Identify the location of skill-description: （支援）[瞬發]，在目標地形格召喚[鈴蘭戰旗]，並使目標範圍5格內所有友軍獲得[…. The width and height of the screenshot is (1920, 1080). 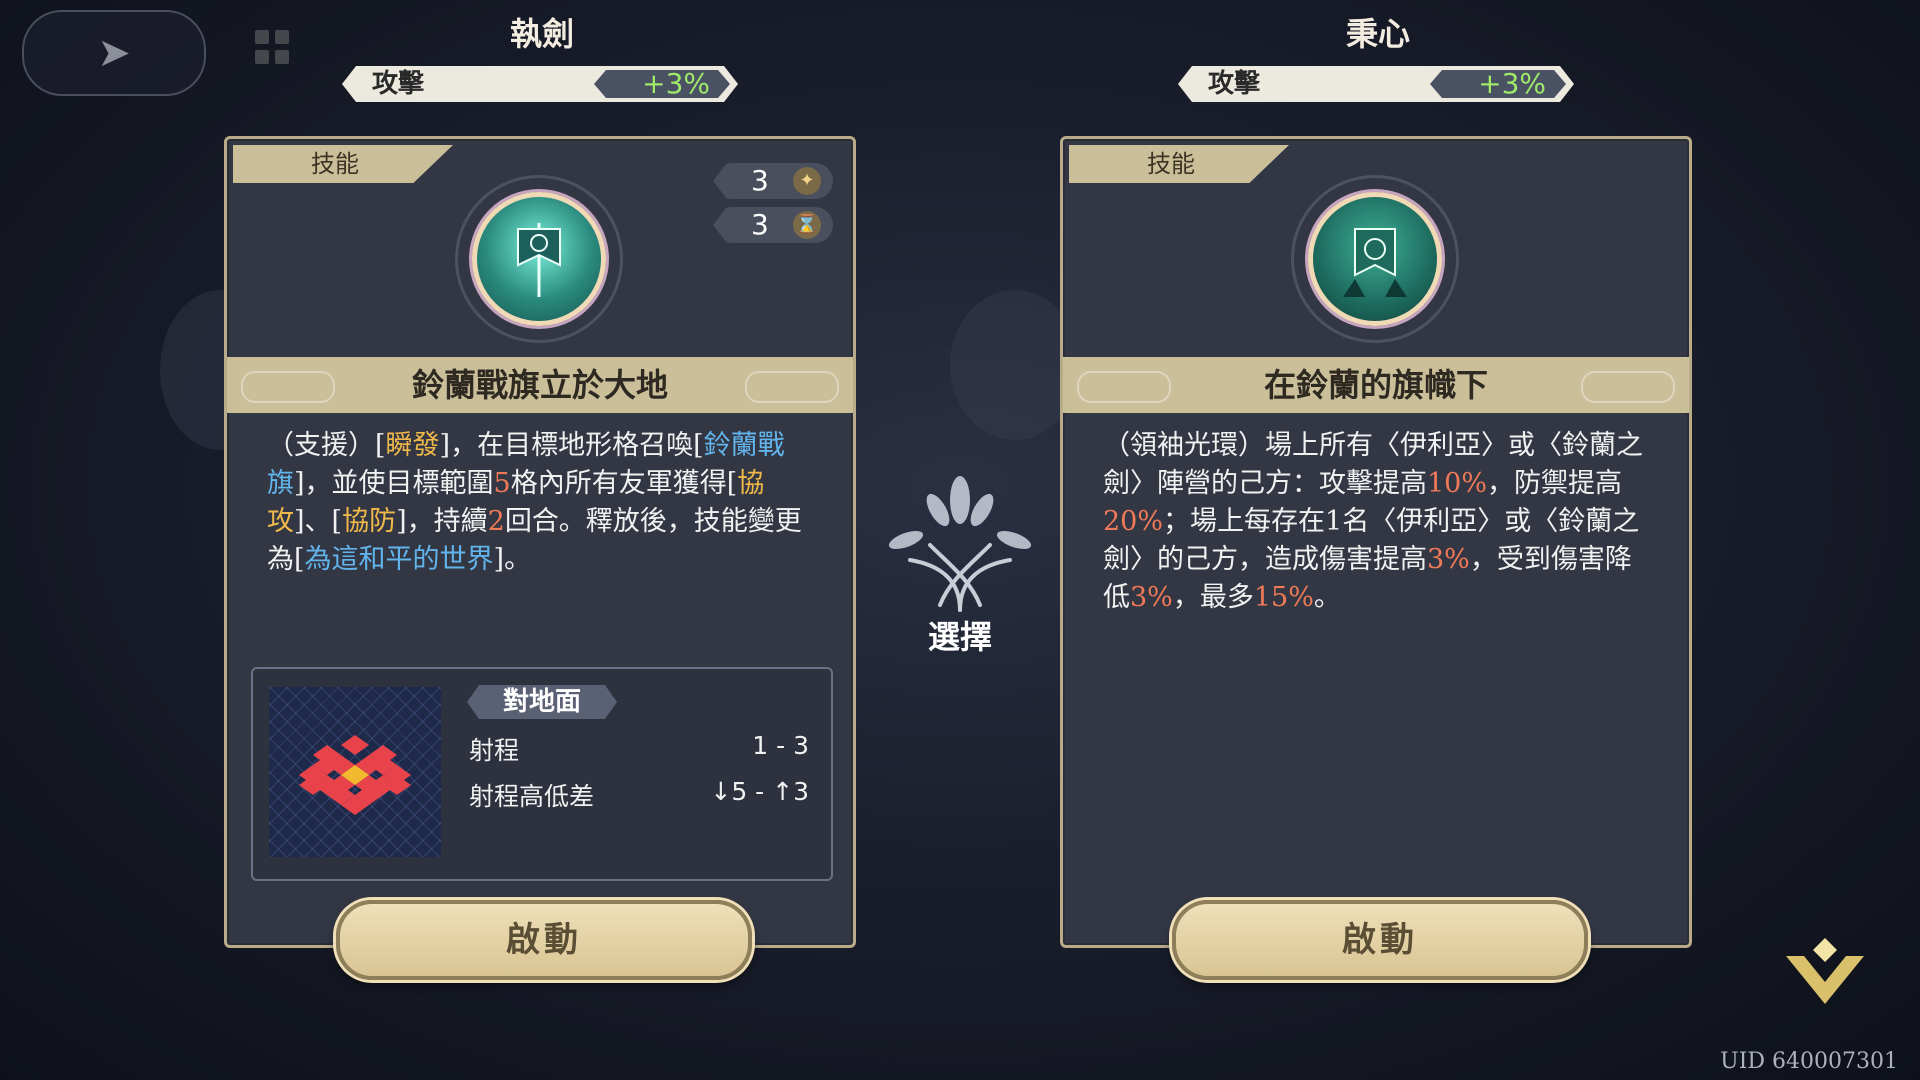
(534, 502).